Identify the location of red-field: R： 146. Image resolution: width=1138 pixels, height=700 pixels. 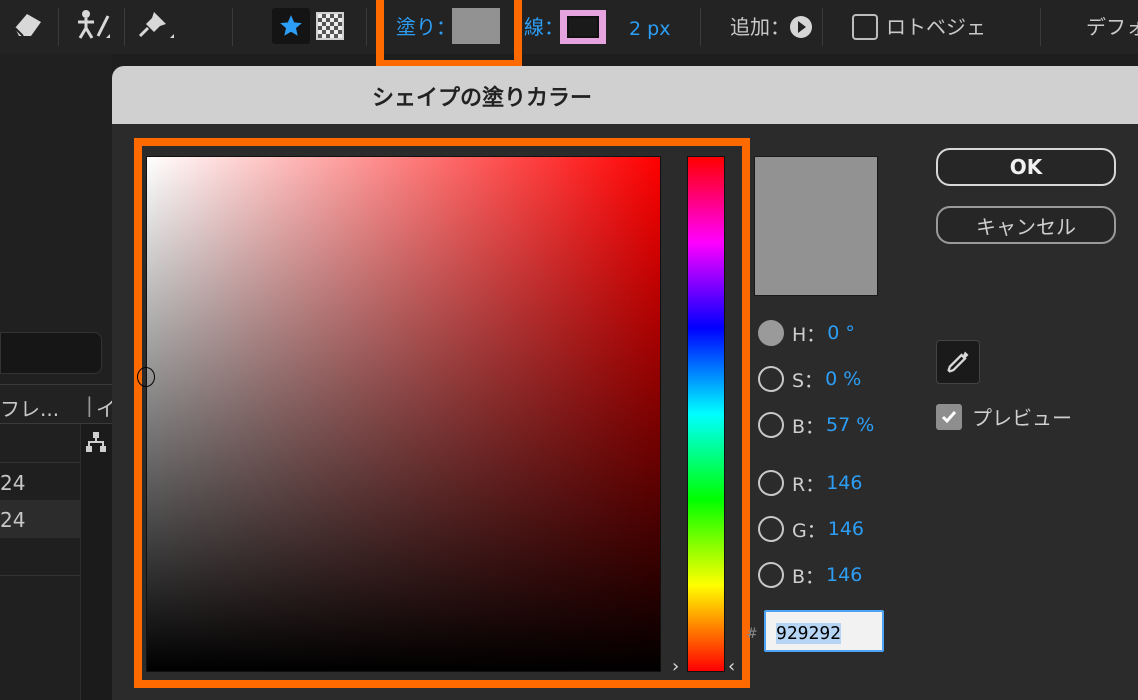
(810, 483).